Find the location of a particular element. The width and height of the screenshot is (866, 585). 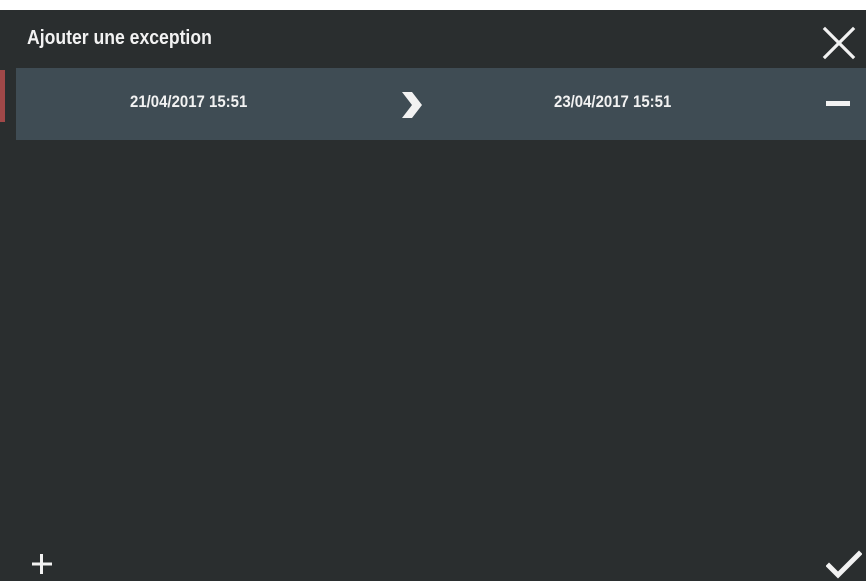

confirm-button is located at coordinates (844, 565).